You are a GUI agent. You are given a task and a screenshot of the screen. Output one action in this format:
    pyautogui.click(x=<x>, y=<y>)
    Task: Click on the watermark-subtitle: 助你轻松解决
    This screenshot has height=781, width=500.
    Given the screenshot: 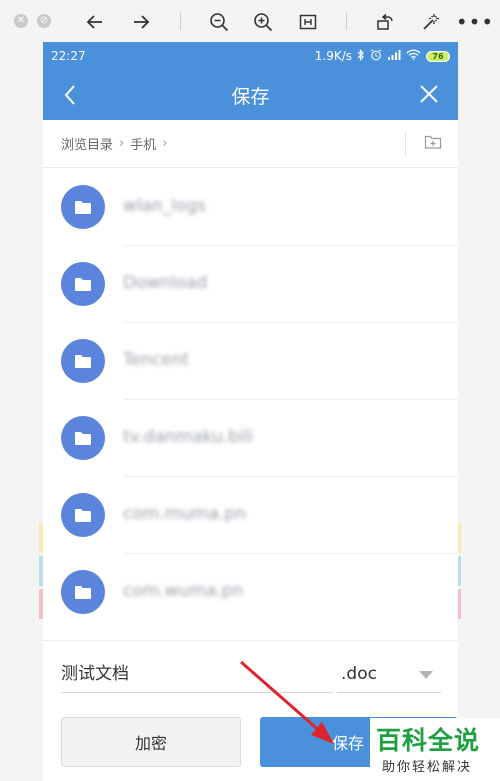 What is the action you would take?
    pyautogui.click(x=427, y=767)
    